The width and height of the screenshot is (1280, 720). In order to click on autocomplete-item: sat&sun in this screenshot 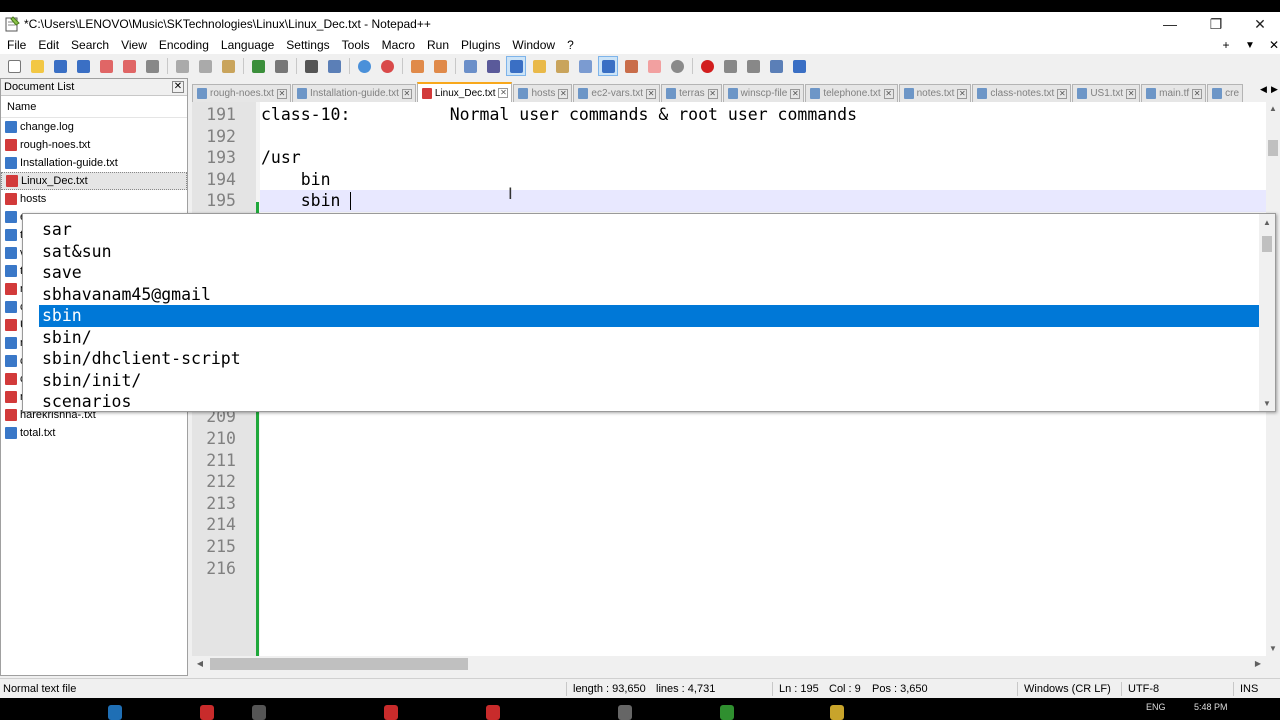, I will do `click(650, 252)`.